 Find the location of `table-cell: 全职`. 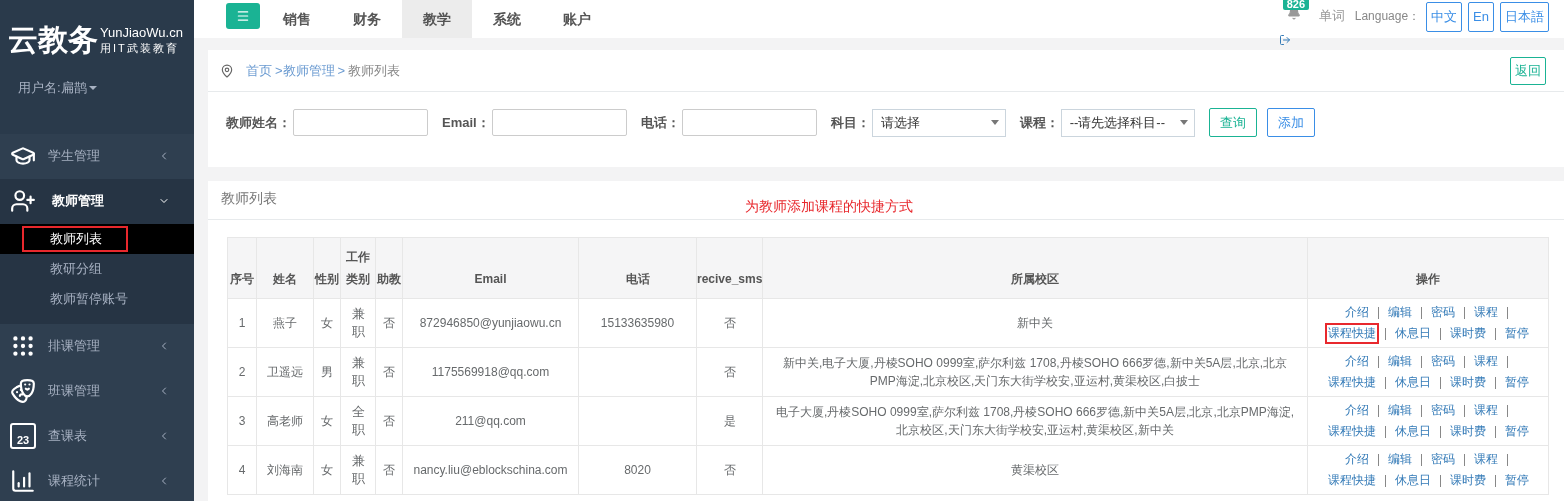

table-cell: 全职 is located at coordinates (358, 421).